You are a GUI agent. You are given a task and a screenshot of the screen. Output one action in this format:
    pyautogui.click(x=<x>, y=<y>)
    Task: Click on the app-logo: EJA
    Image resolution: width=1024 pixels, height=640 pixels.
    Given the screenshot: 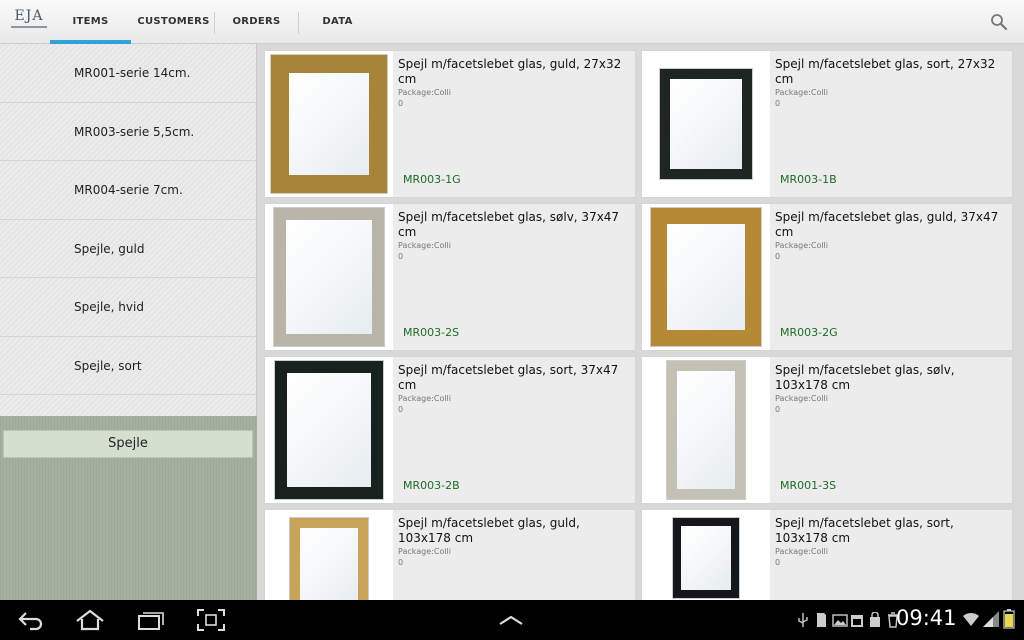 What is the action you would take?
    pyautogui.click(x=29, y=22)
    